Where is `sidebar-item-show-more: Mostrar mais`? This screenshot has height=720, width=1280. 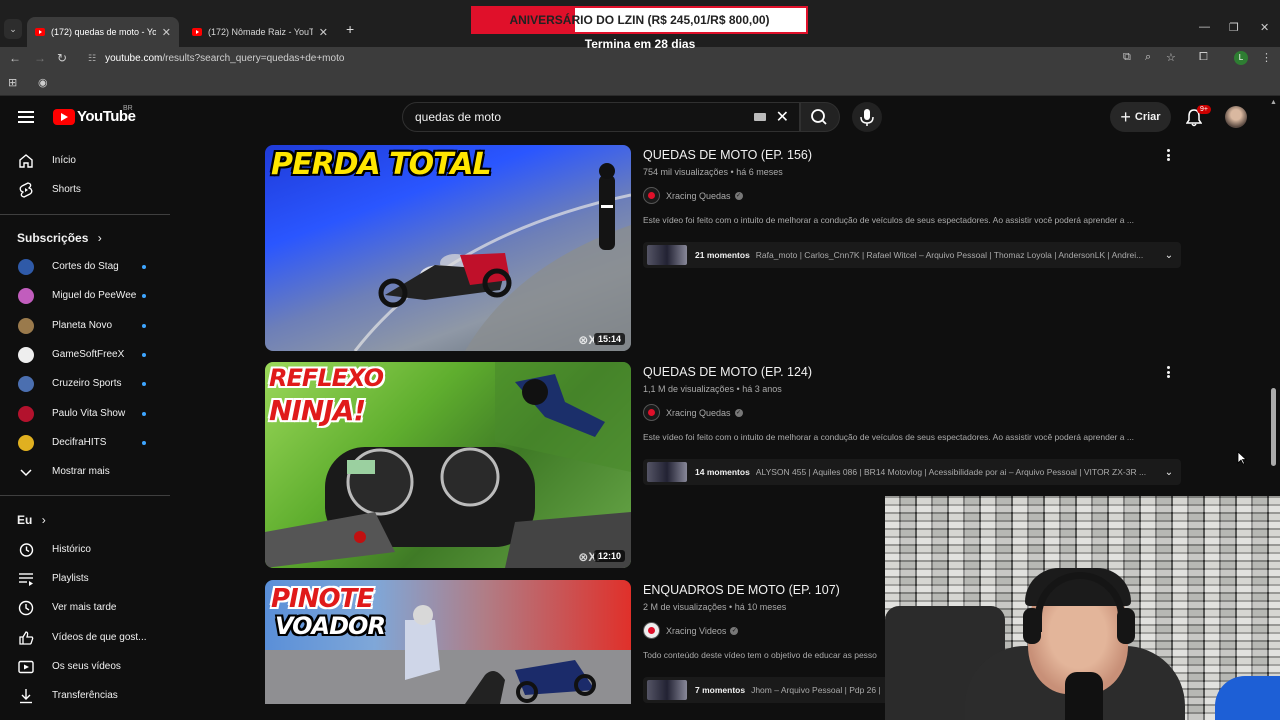
sidebar-item-show-more: Mostrar mais is located at coordinates (85, 471).